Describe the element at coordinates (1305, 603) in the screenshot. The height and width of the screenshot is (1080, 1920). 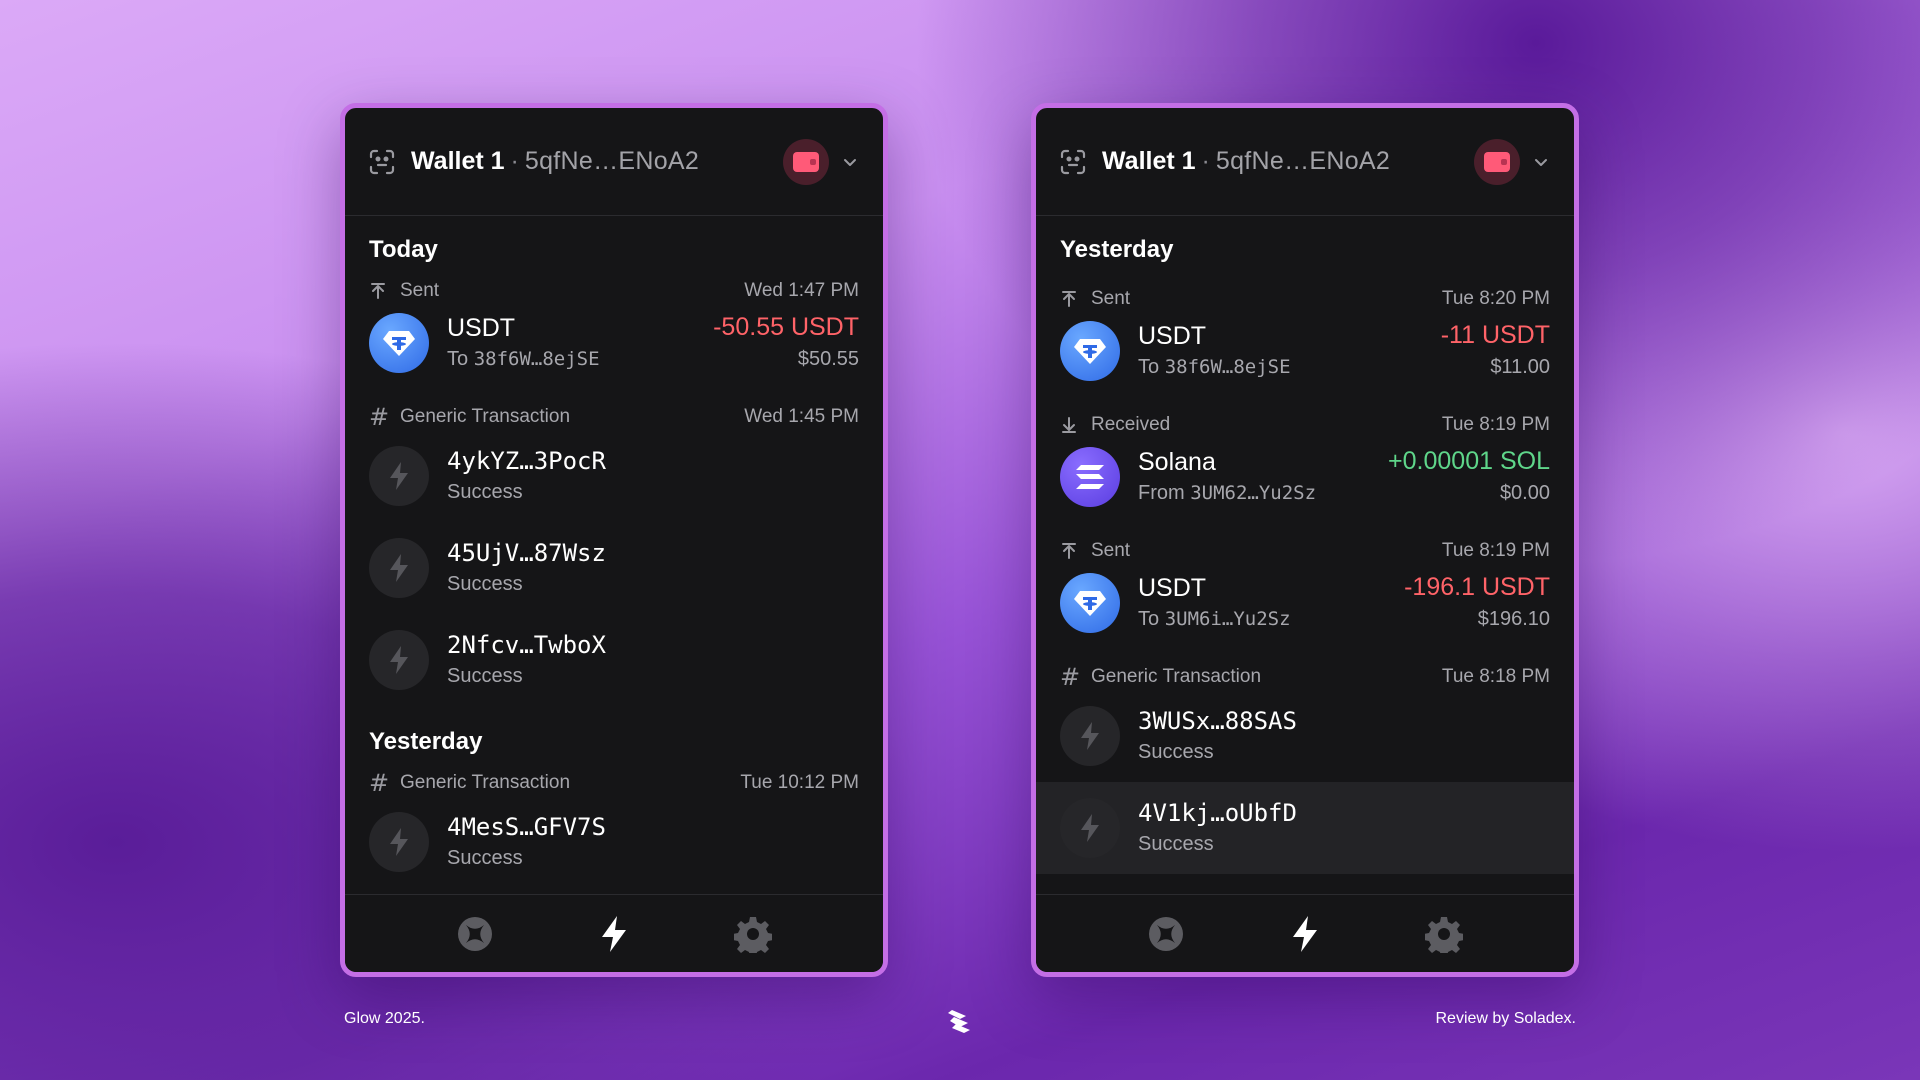
I see `transaction-row: USDT To 3UM6i…Yu2Sz -196.1 USDT $196.10` at that location.